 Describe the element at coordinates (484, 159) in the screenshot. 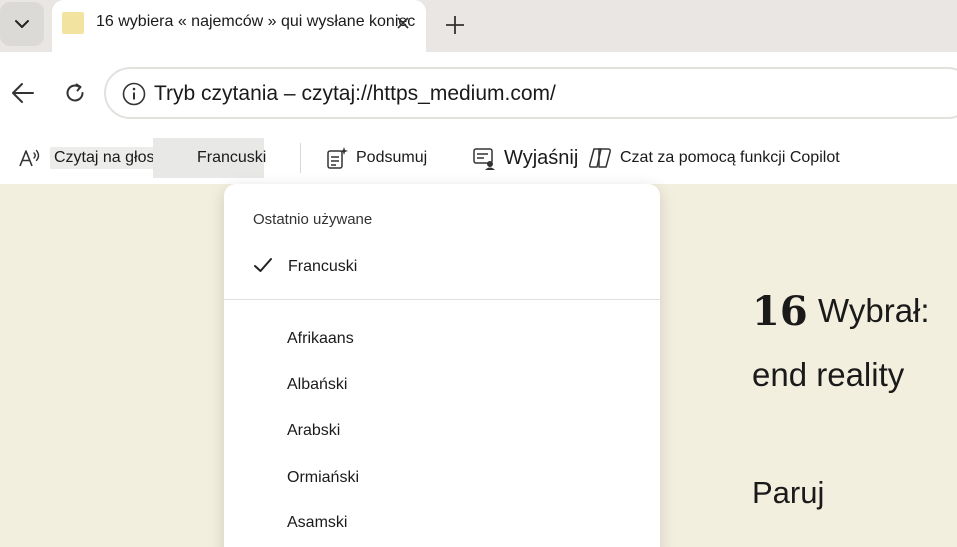

I see `explain-icon` at that location.